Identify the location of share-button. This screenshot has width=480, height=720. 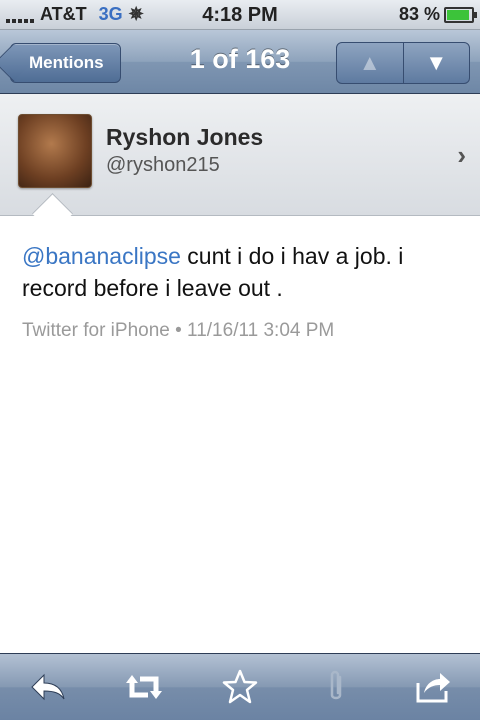
(432, 687).